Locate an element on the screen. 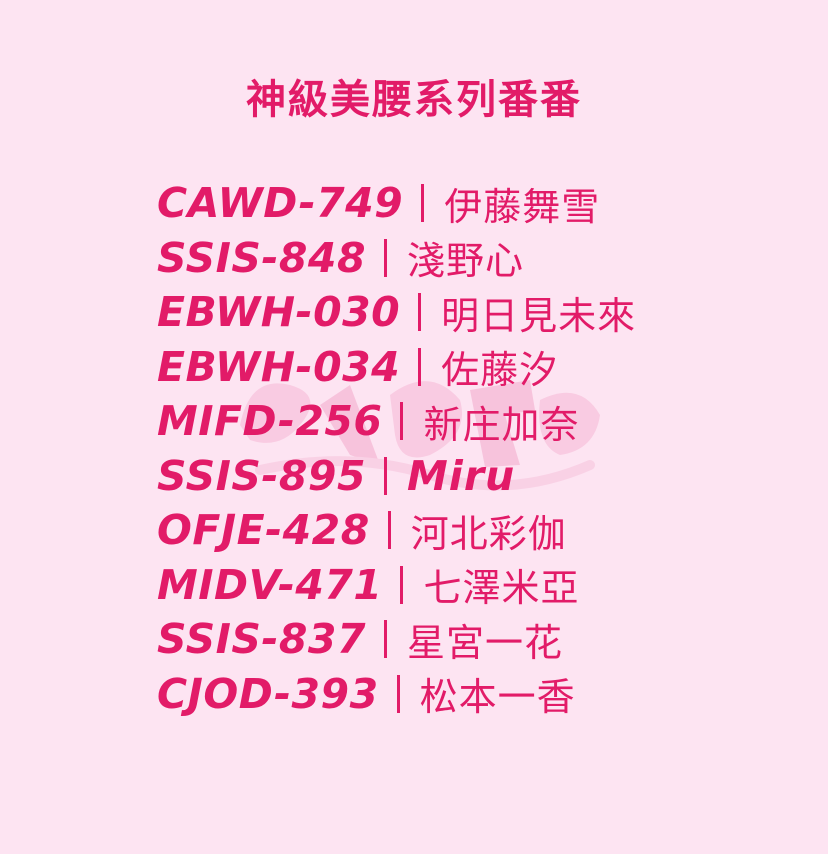 Image resolution: width=828 pixels, height=854 pixels. item-code: EBWH-030 is located at coordinates (279, 312).